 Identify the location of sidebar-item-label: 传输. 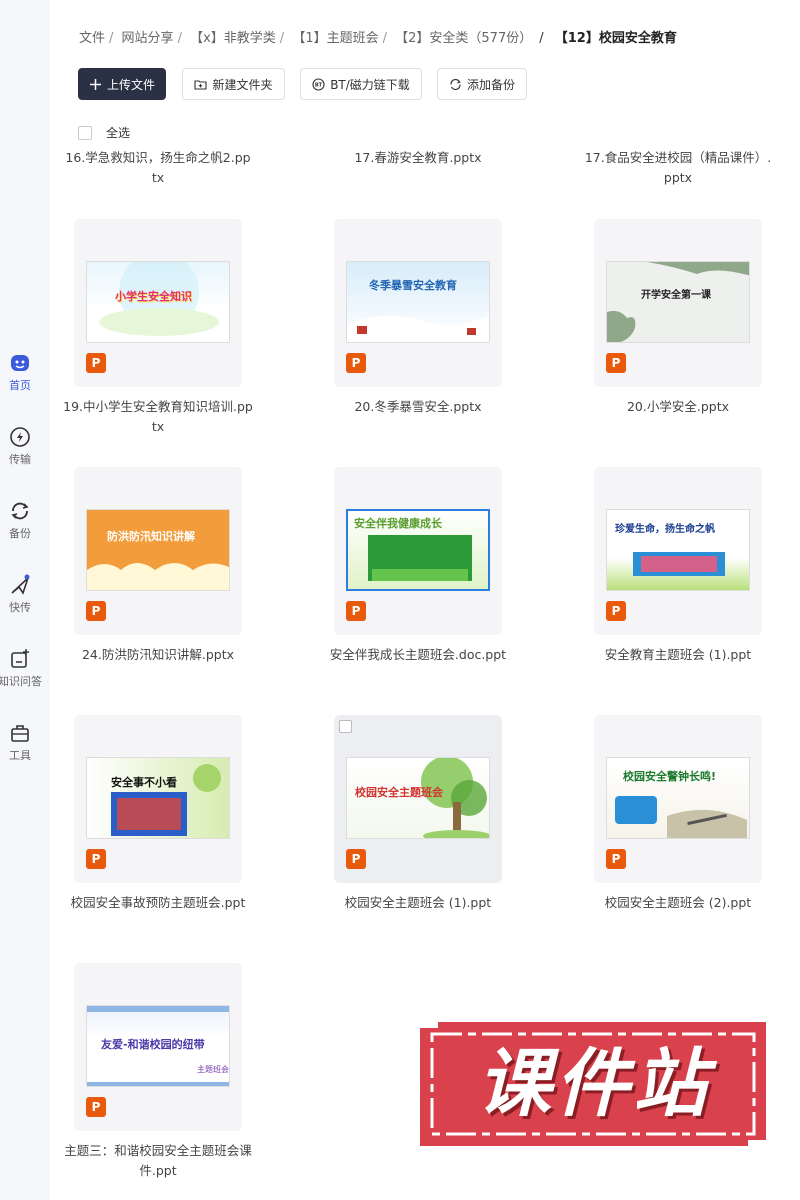
(20, 459).